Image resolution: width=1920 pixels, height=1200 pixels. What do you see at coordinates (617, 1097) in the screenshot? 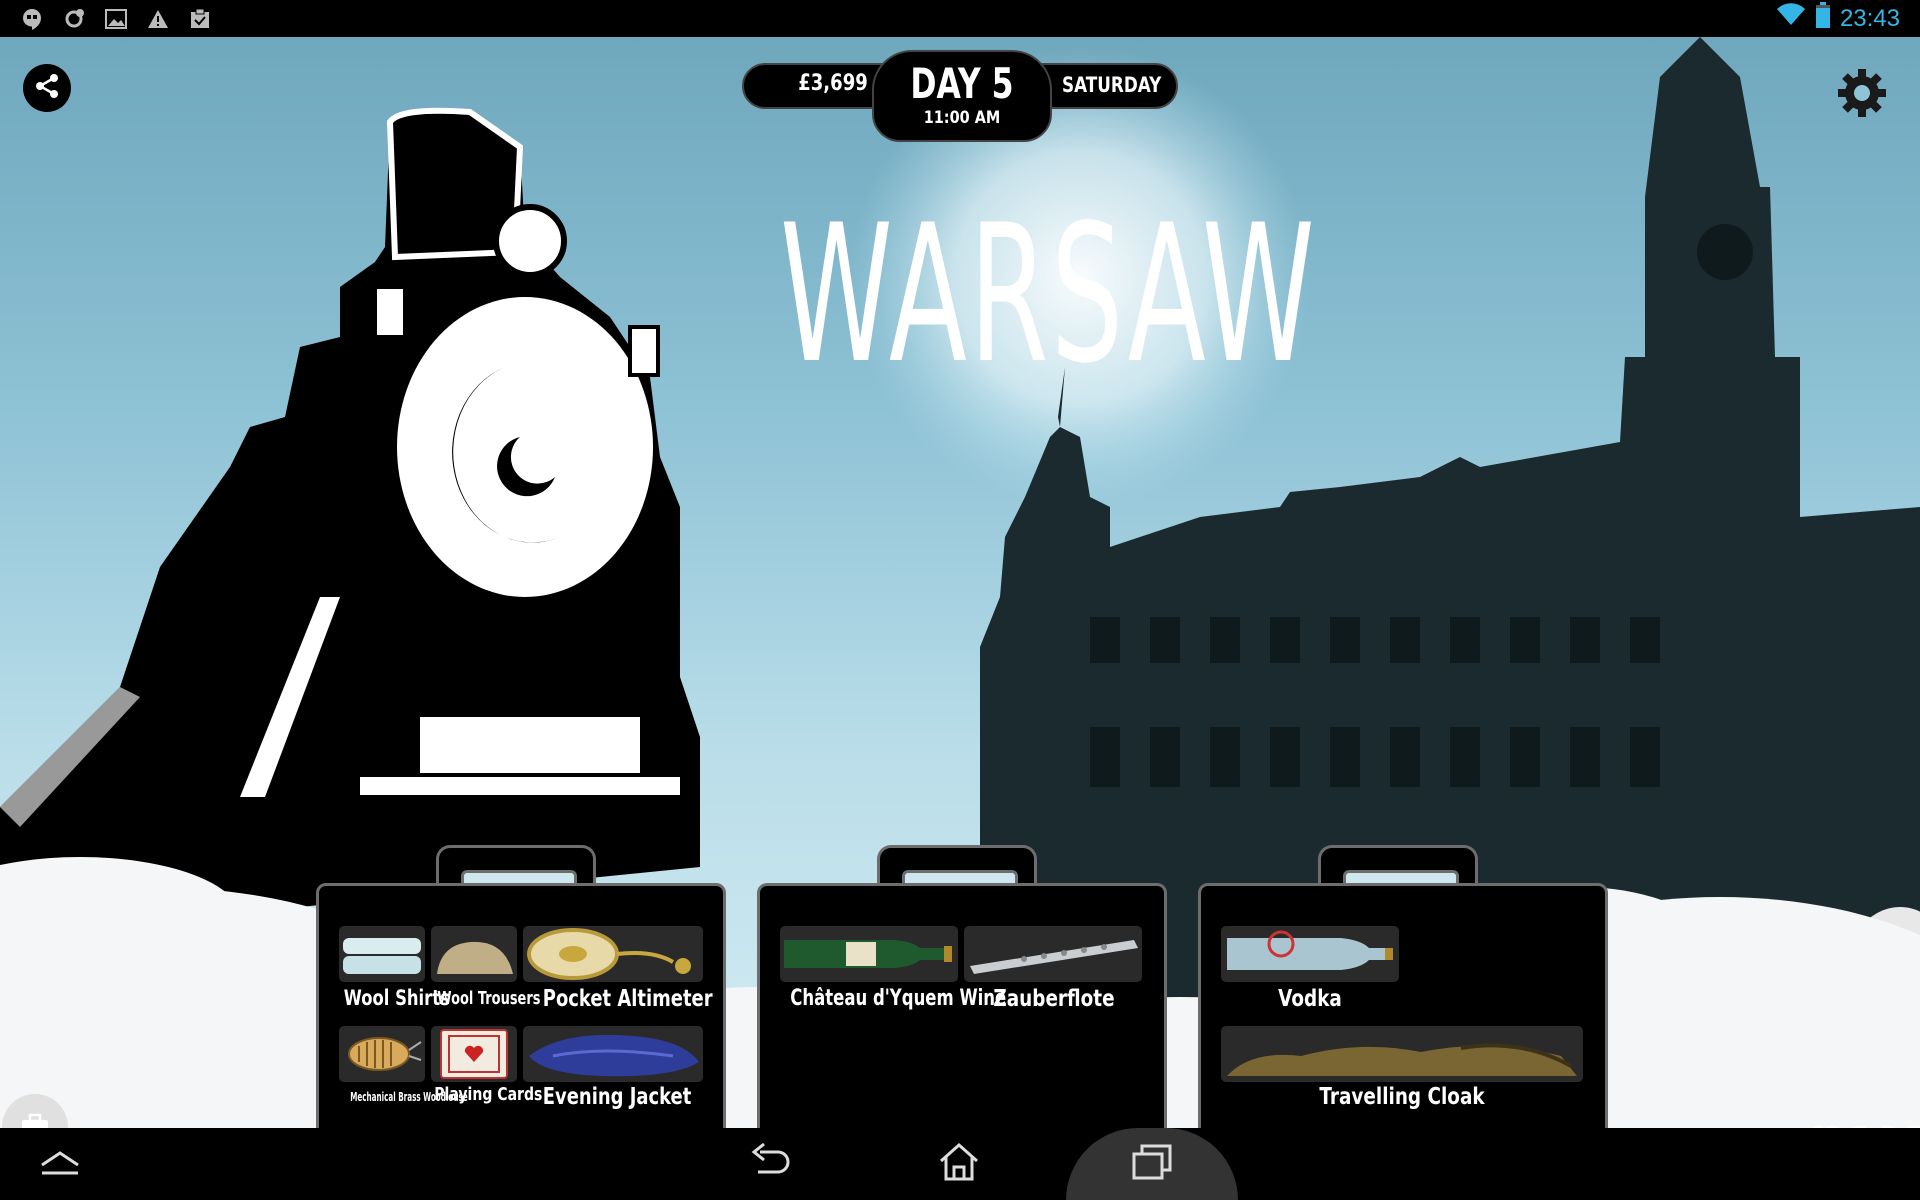
I see `item-label: Evening Jacket` at bounding box center [617, 1097].